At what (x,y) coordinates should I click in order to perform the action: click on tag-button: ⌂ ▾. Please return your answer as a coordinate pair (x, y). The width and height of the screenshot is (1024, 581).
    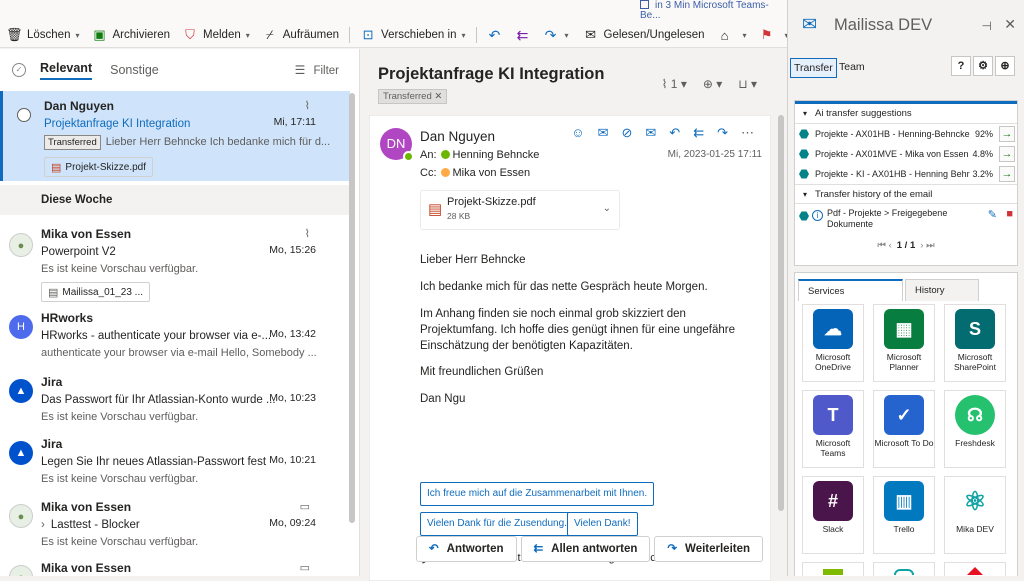
    Looking at the image, I should click on (732, 35).